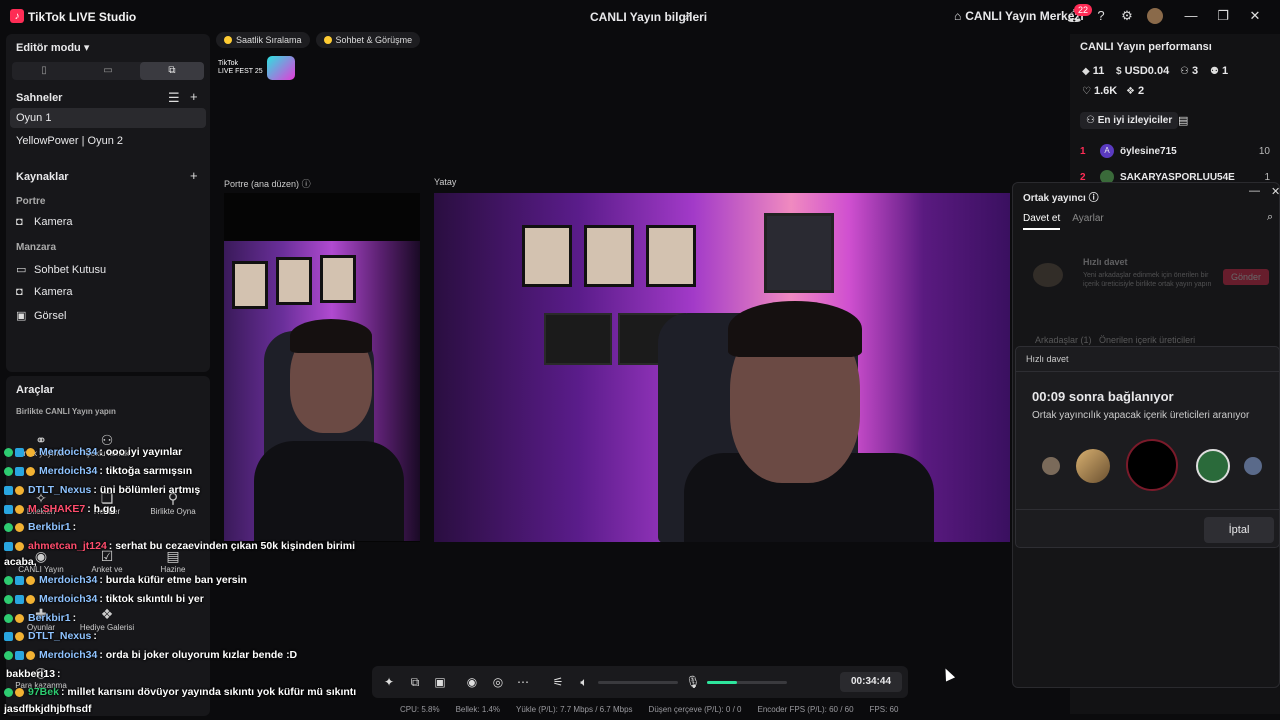 This screenshot has width=1280, height=720. Describe the element at coordinates (264, 68) in the screenshot. I see `live-fest-banner: TikTok LIVE FEST 25` at that location.